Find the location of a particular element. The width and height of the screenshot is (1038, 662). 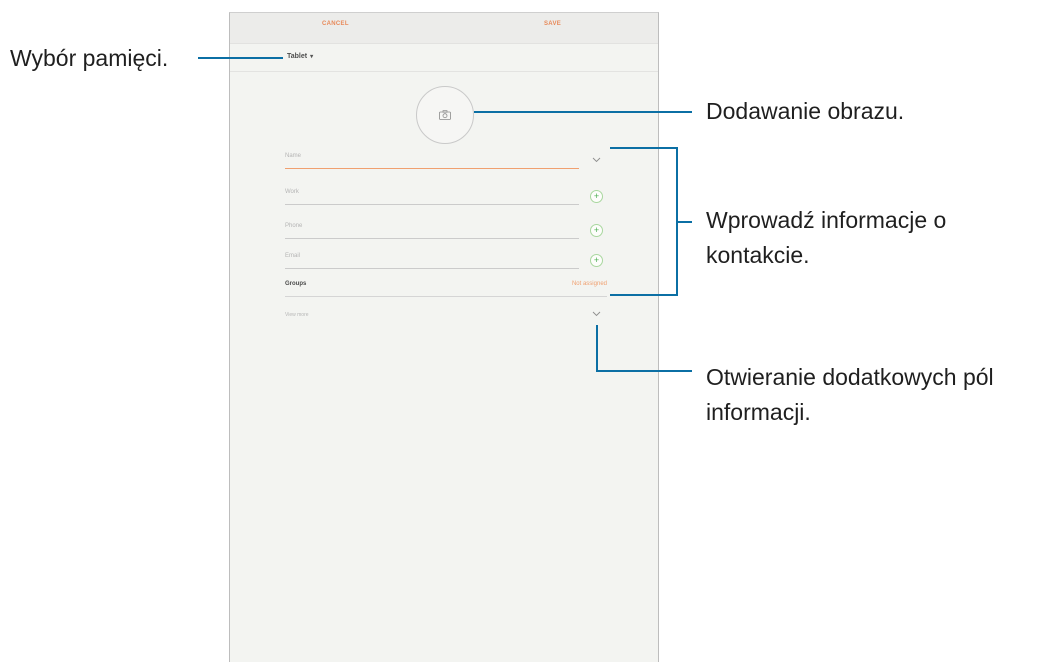

callout-contact-info: Wprowadź informacje o kontakcie. is located at coordinates (826, 237).